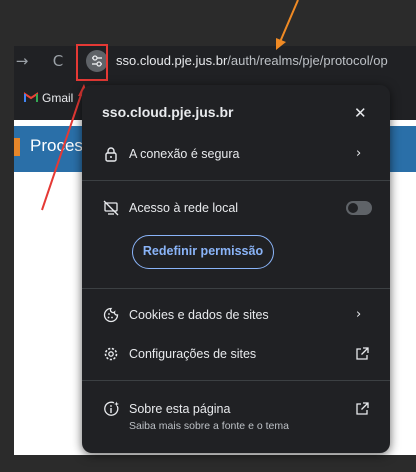 Image resolution: width=416 pixels, height=472 pixels. What do you see at coordinates (359, 208) in the screenshot?
I see `local-network-toggle` at bounding box center [359, 208].